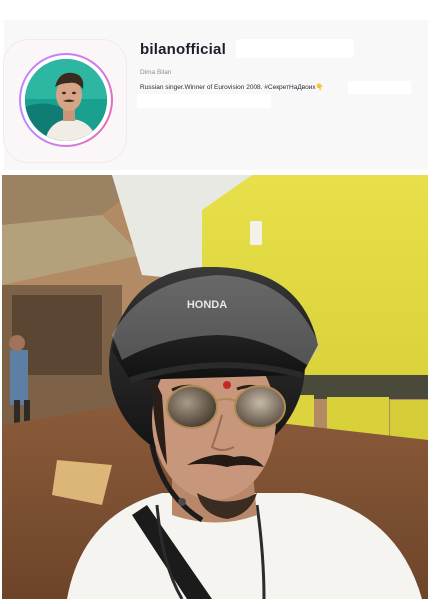 The image size is (433, 604). I want to click on avatar, so click(66, 100).